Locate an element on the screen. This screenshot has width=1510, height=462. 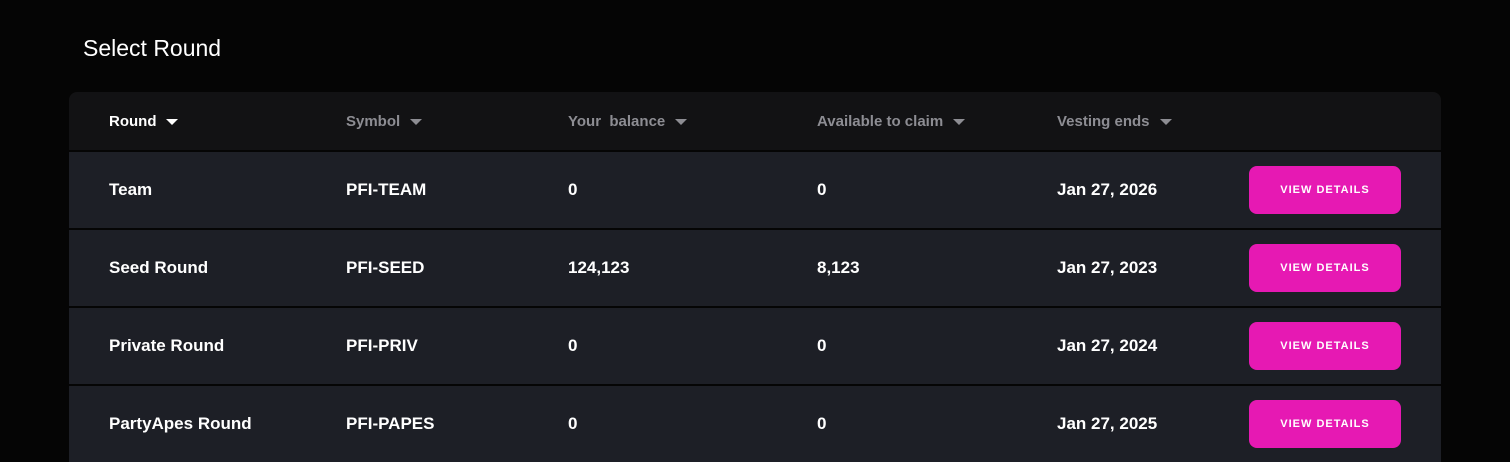
column-header-symbol: Symbol is located at coordinates (384, 121).